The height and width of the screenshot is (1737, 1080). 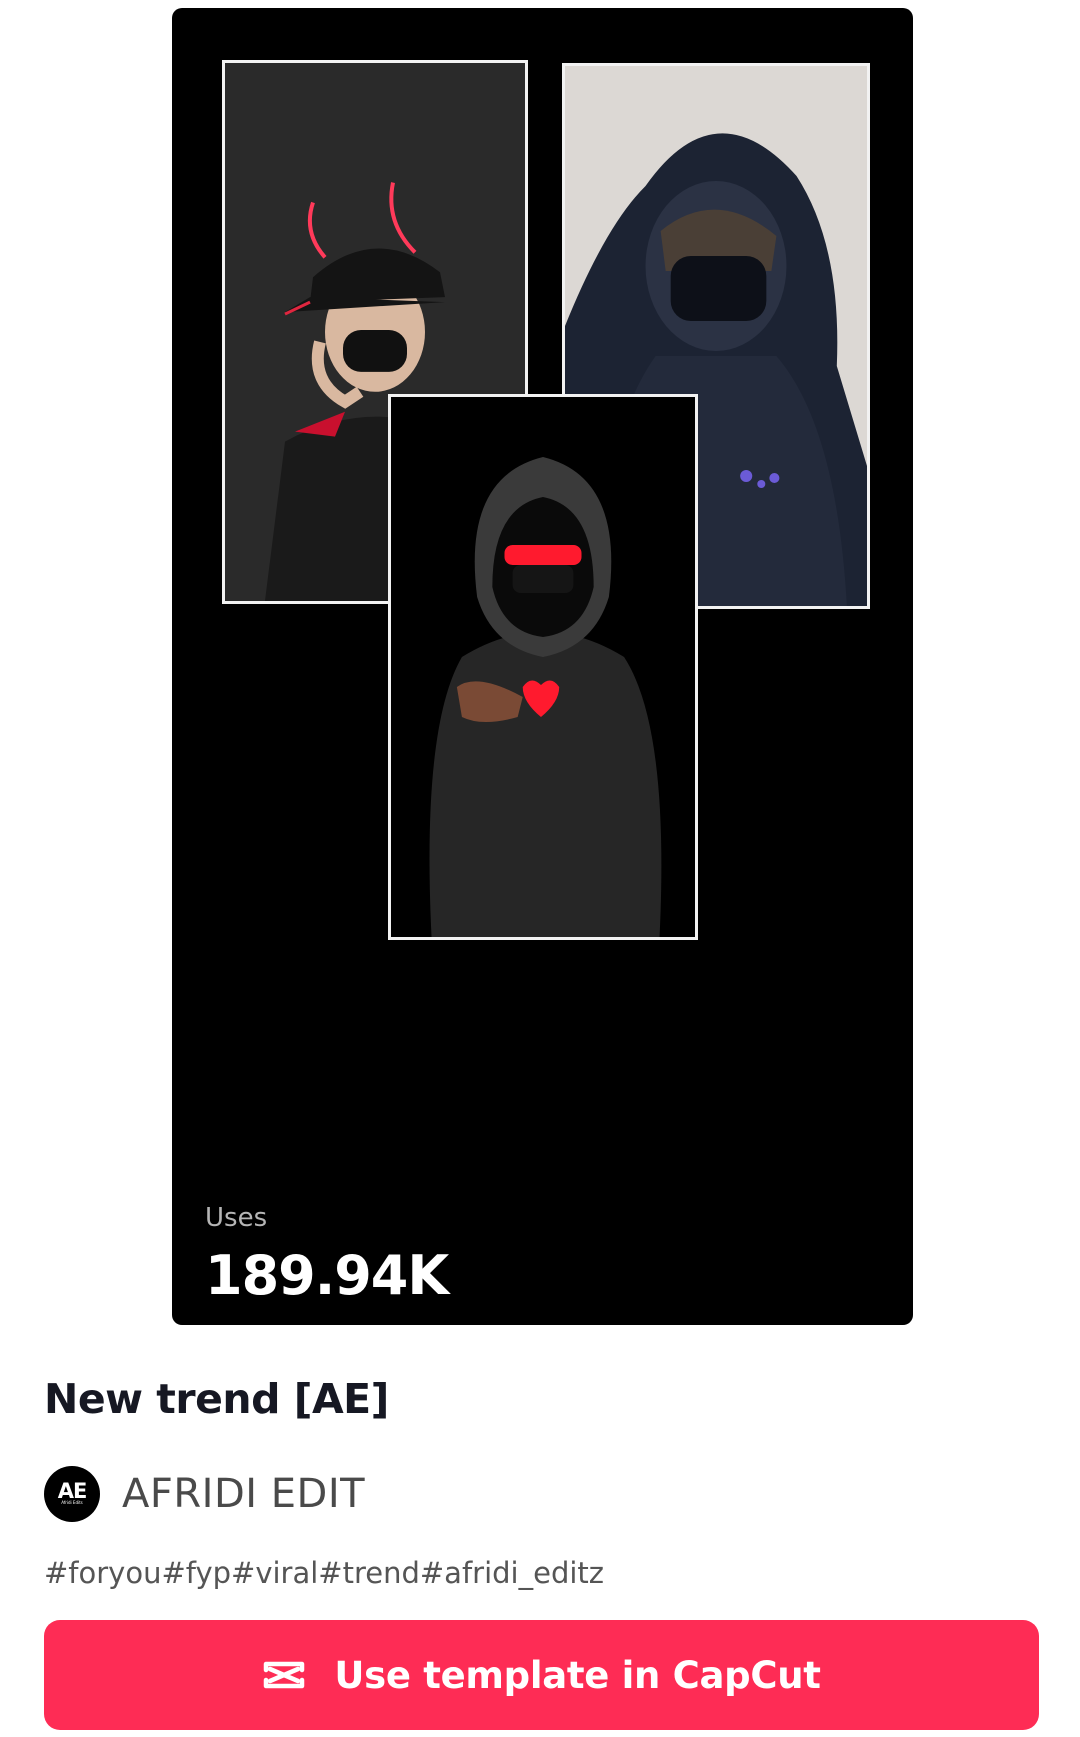 I want to click on hashtags: #foryou#fyp#viral#trend#afridi_editz, so click(x=324, y=1573).